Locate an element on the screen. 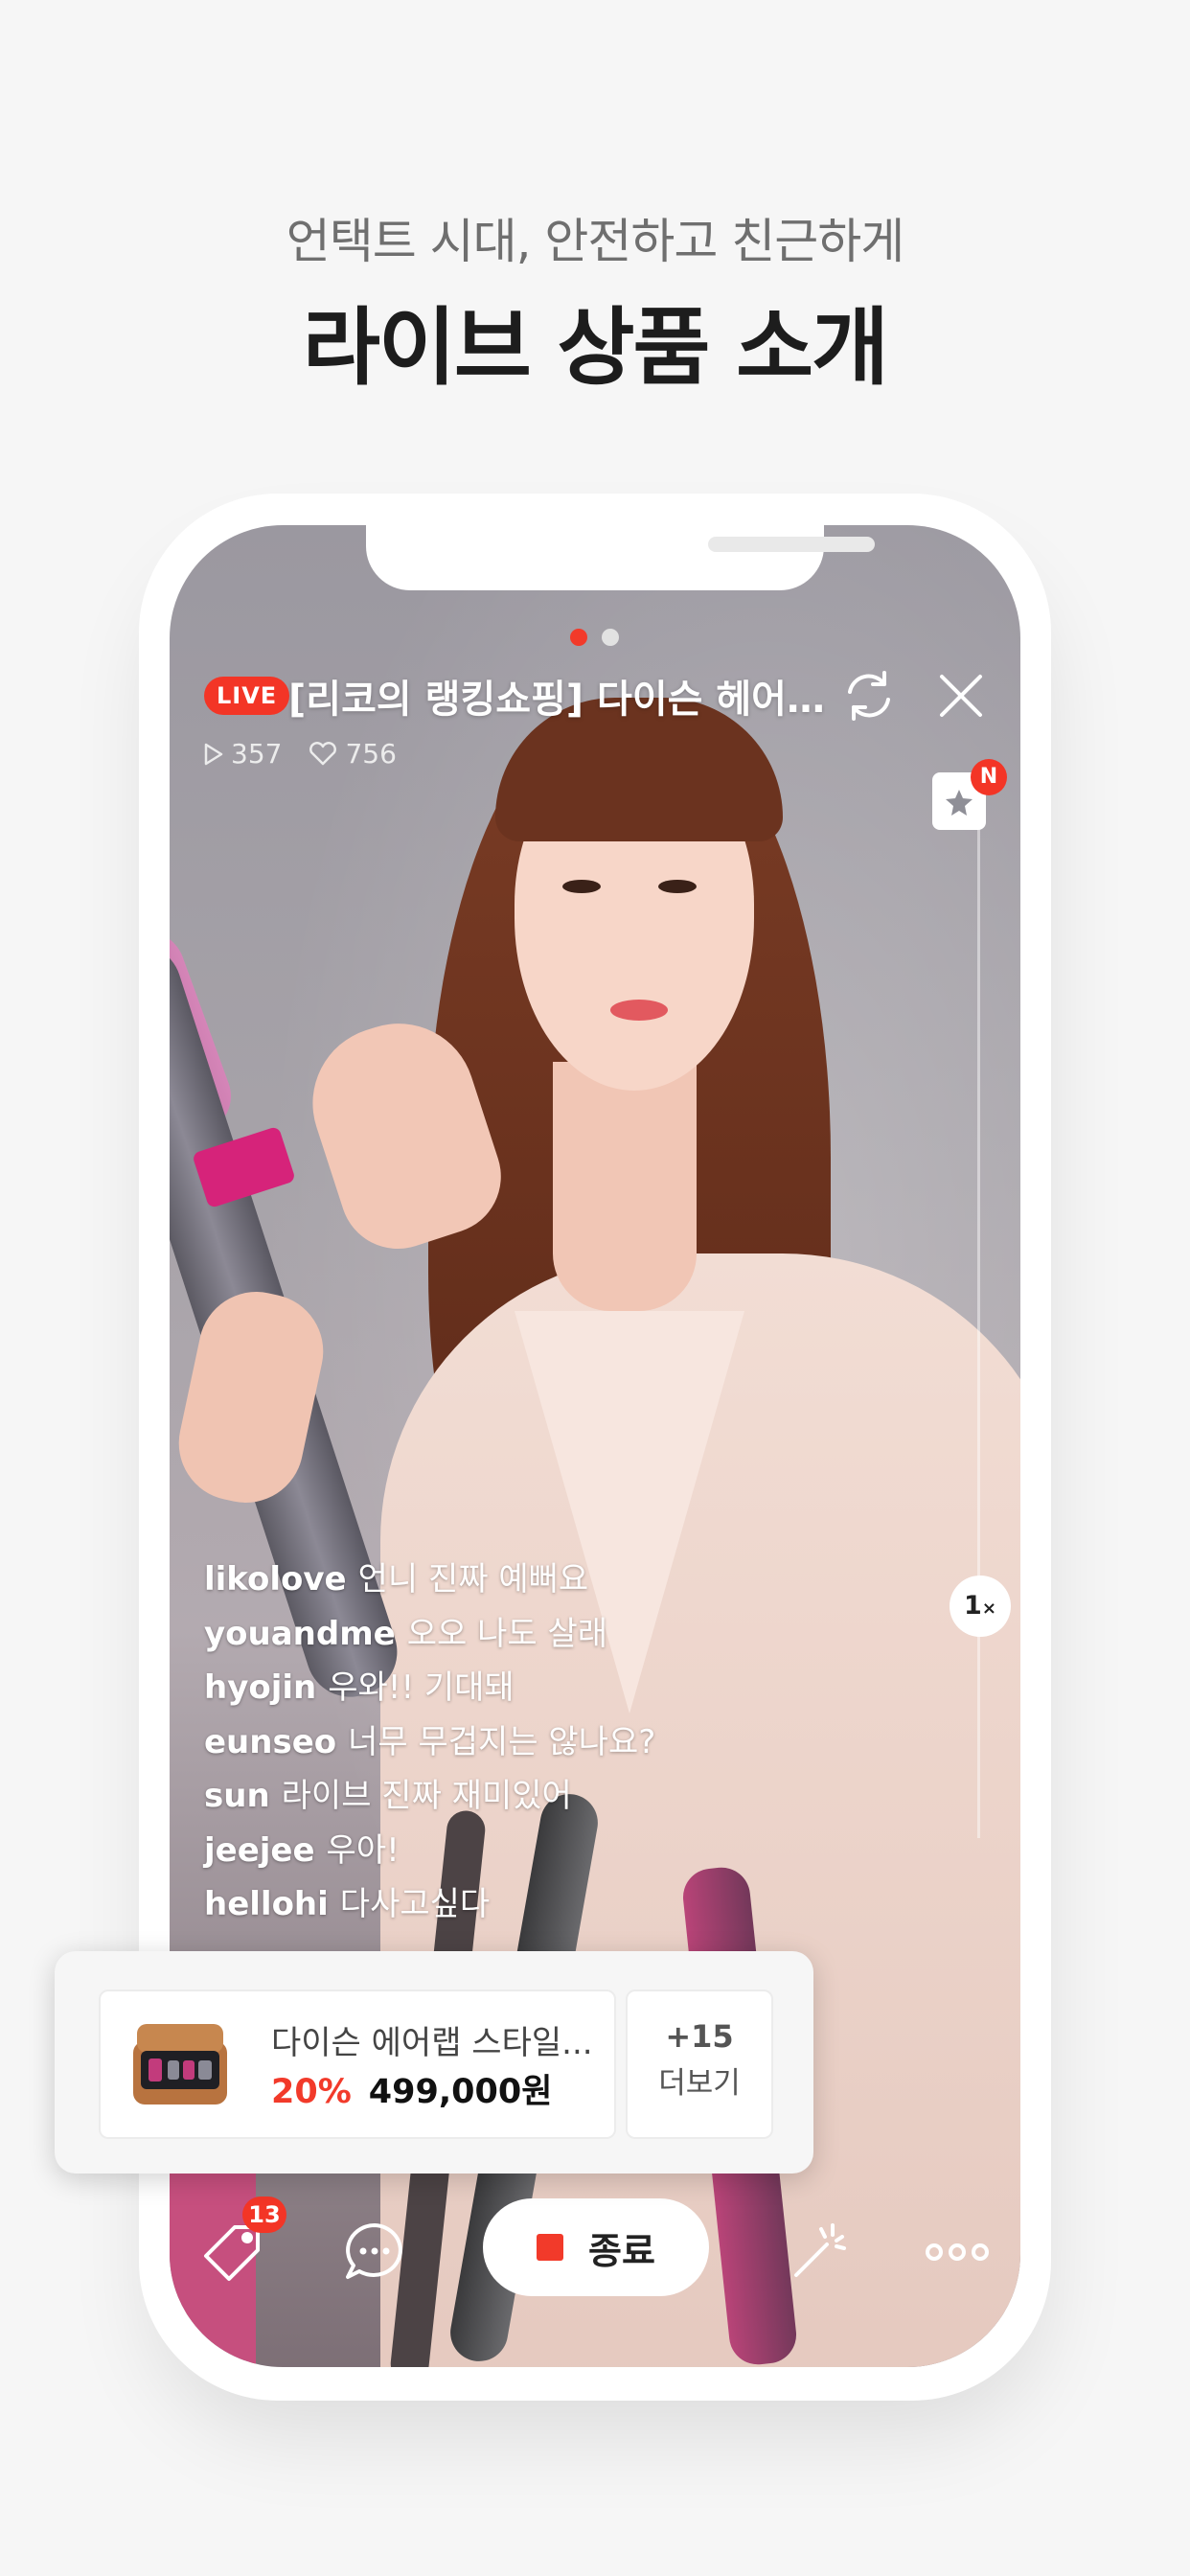  chat-message: likolove 언니 진짜 예뻐요 is located at coordinates (429, 1579).